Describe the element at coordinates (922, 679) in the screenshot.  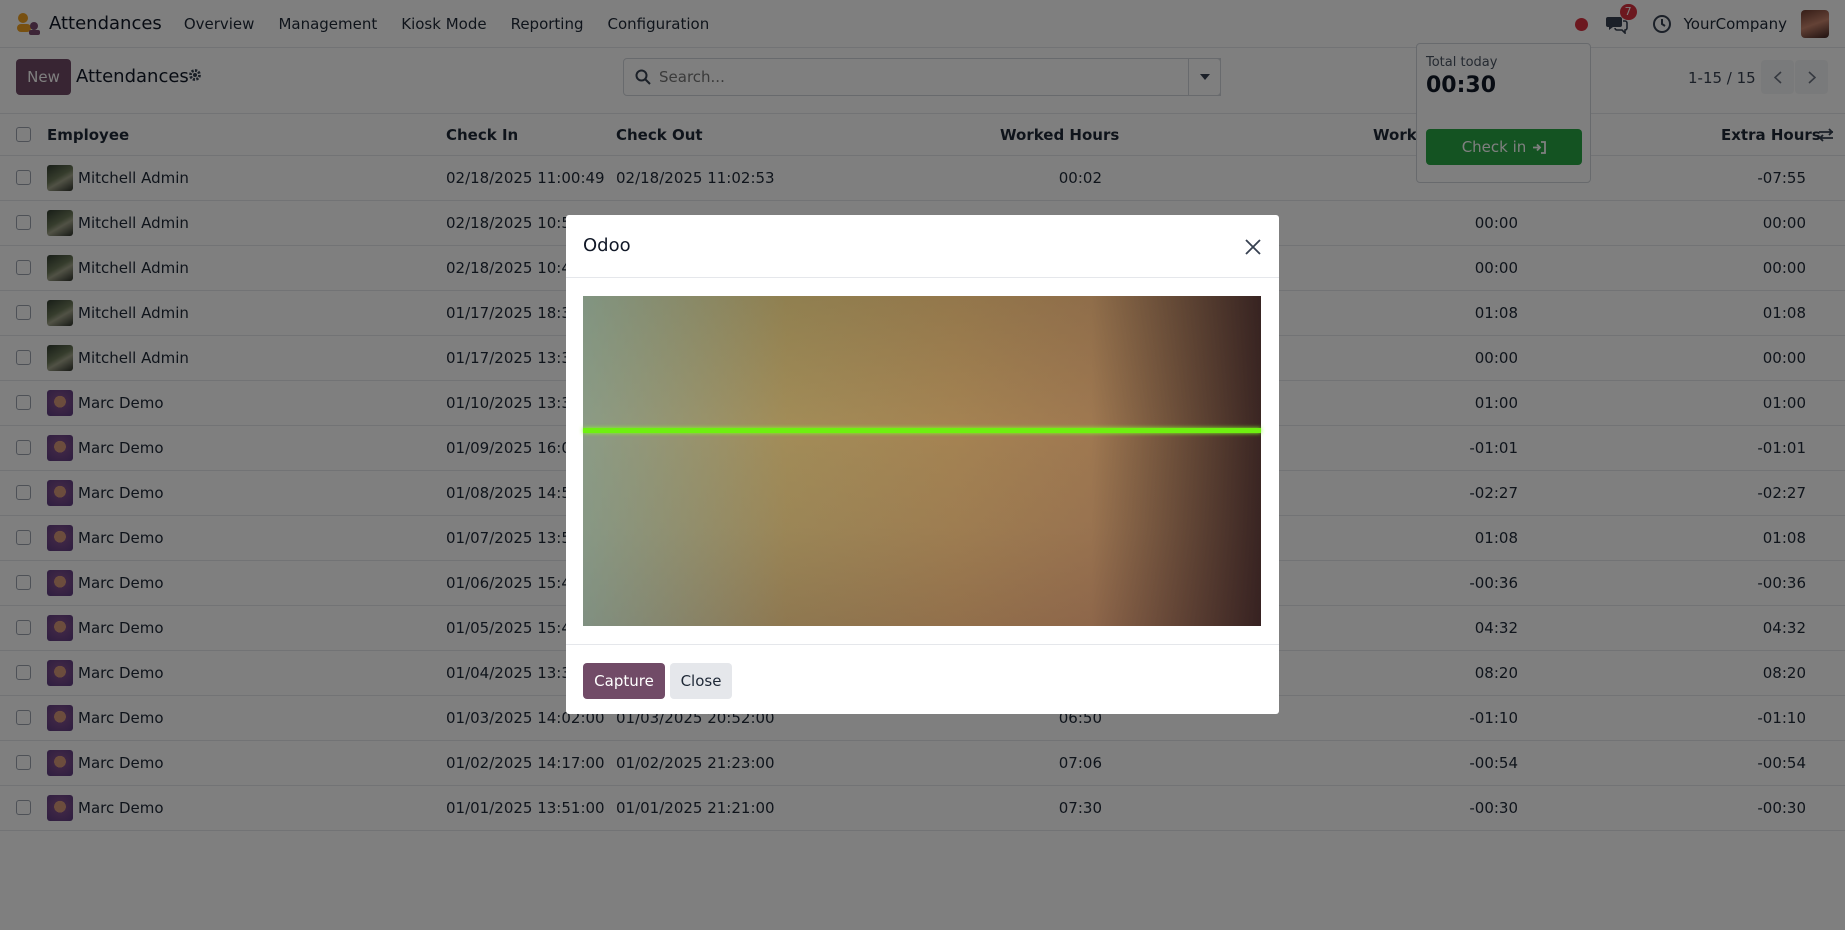
I see `dialog-footer: Capture Close` at that location.